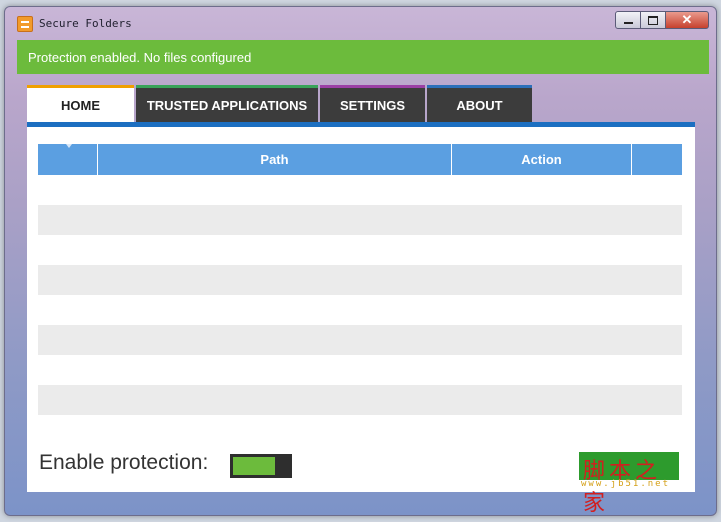 Image resolution: width=721 pixels, height=522 pixels. I want to click on tab-about: ABOUT, so click(479, 103).